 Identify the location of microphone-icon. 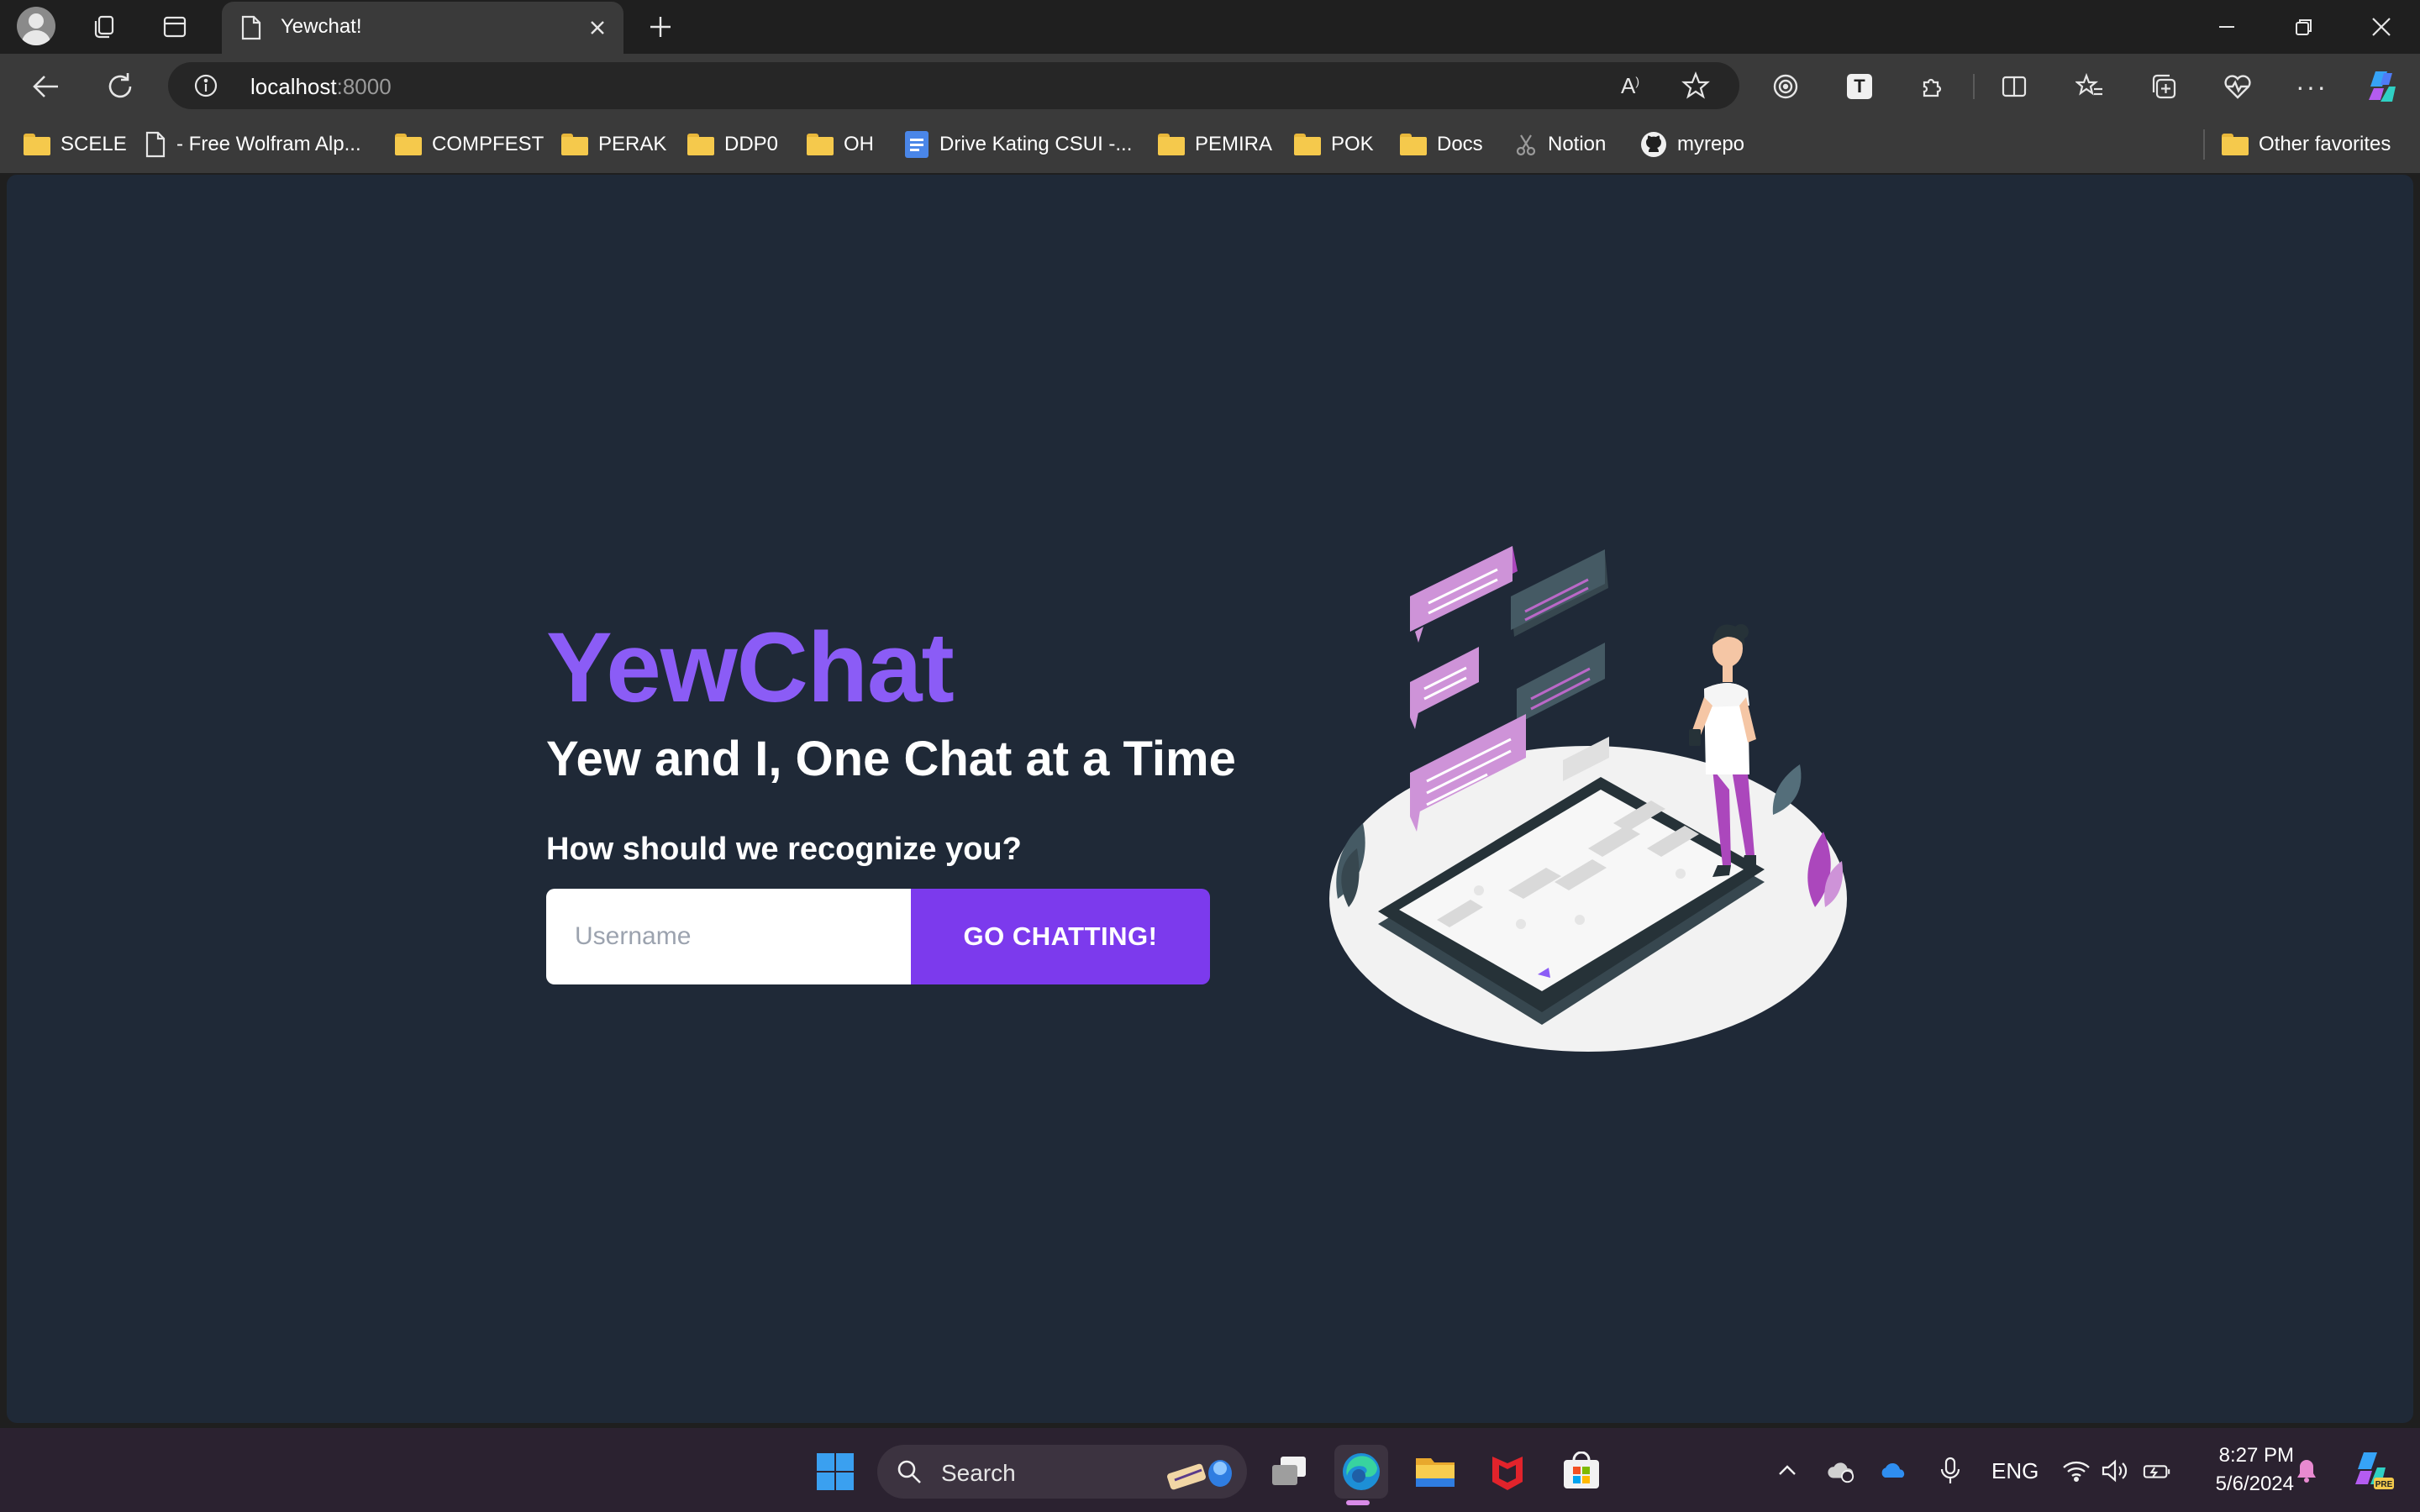
(1950, 1471).